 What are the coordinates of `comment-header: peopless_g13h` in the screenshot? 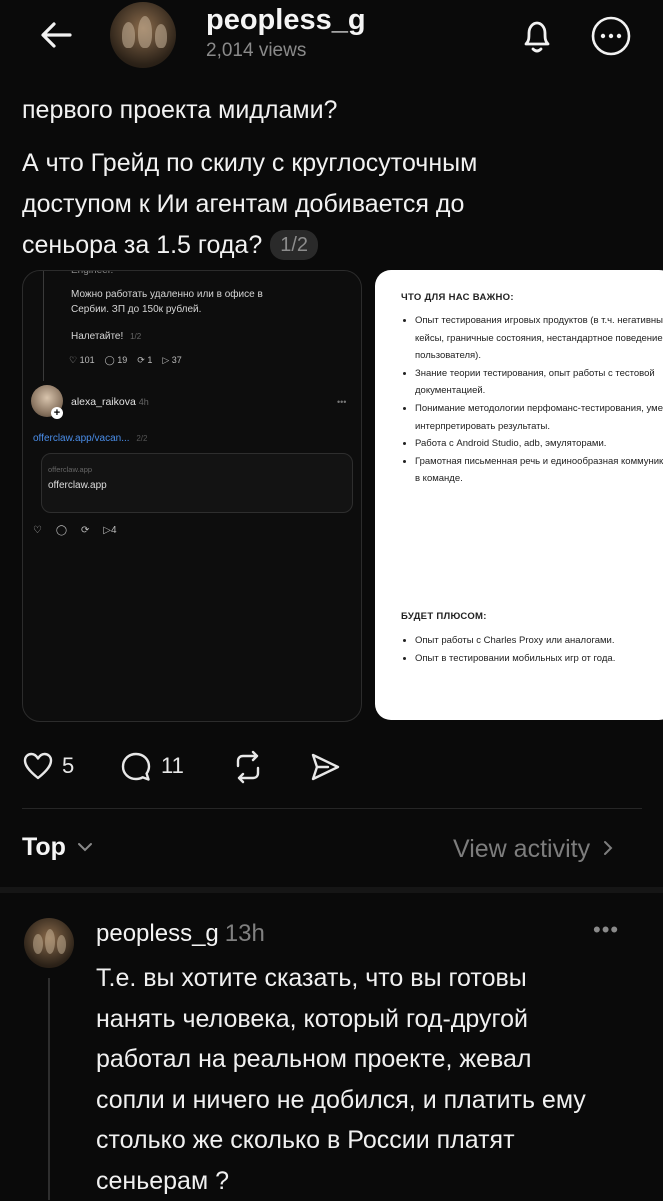 It's located at (180, 934).